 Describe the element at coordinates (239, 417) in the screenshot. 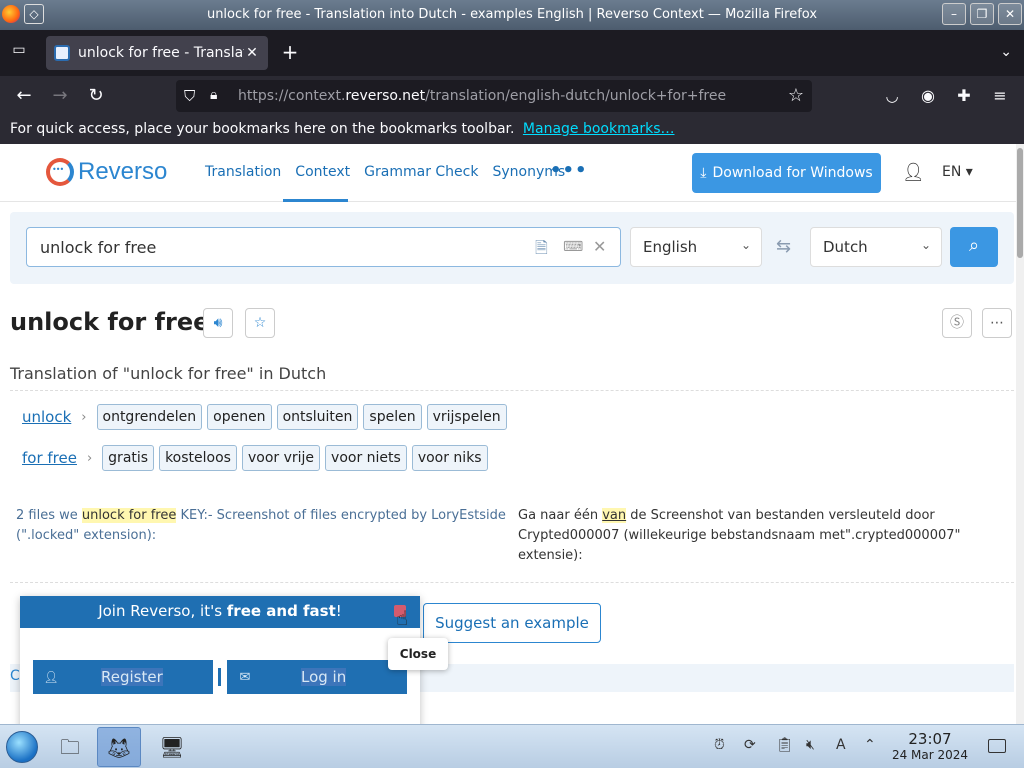

I see `translation-chip: openen` at that location.